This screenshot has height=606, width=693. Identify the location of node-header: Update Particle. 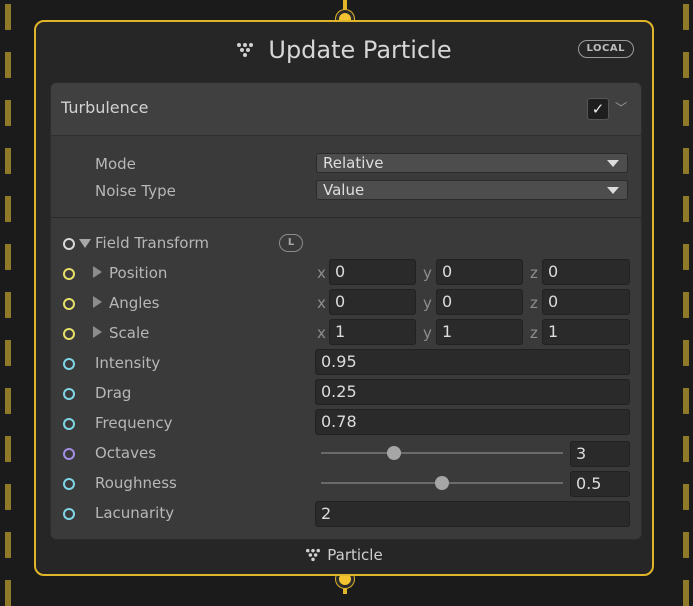
(344, 50).